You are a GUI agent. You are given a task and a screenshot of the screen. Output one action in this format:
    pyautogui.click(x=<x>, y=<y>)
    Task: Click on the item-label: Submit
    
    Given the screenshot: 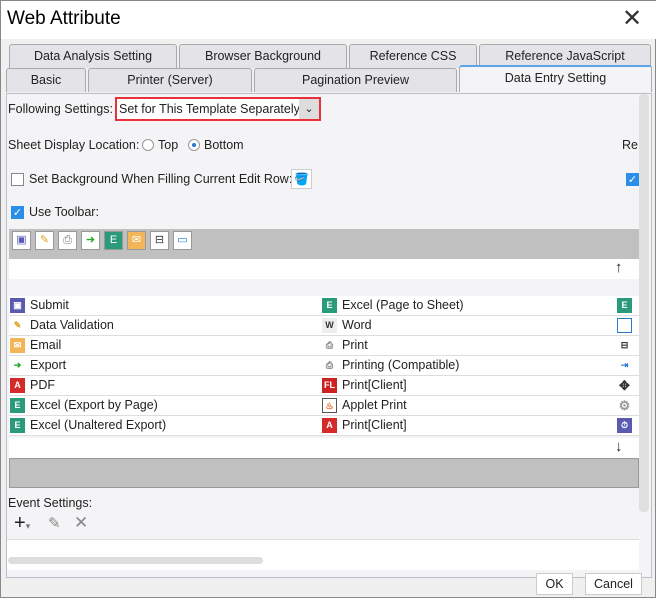 What is the action you would take?
    pyautogui.click(x=49, y=305)
    